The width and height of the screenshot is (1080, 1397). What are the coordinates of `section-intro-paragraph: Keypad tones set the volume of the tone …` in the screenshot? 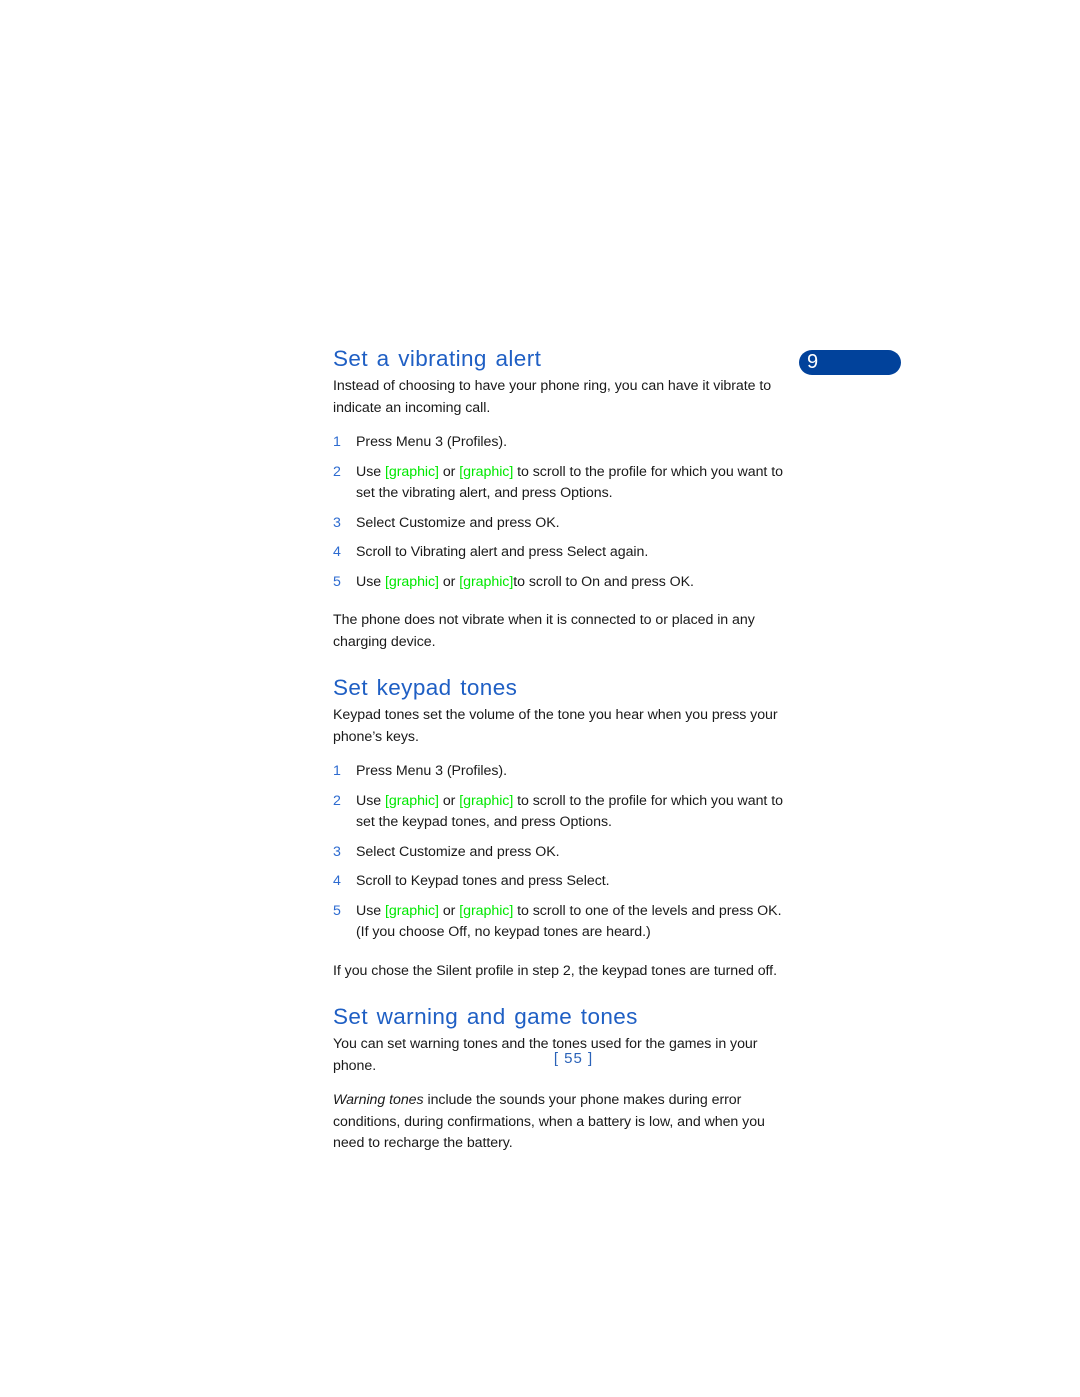 It's located at (555, 726).